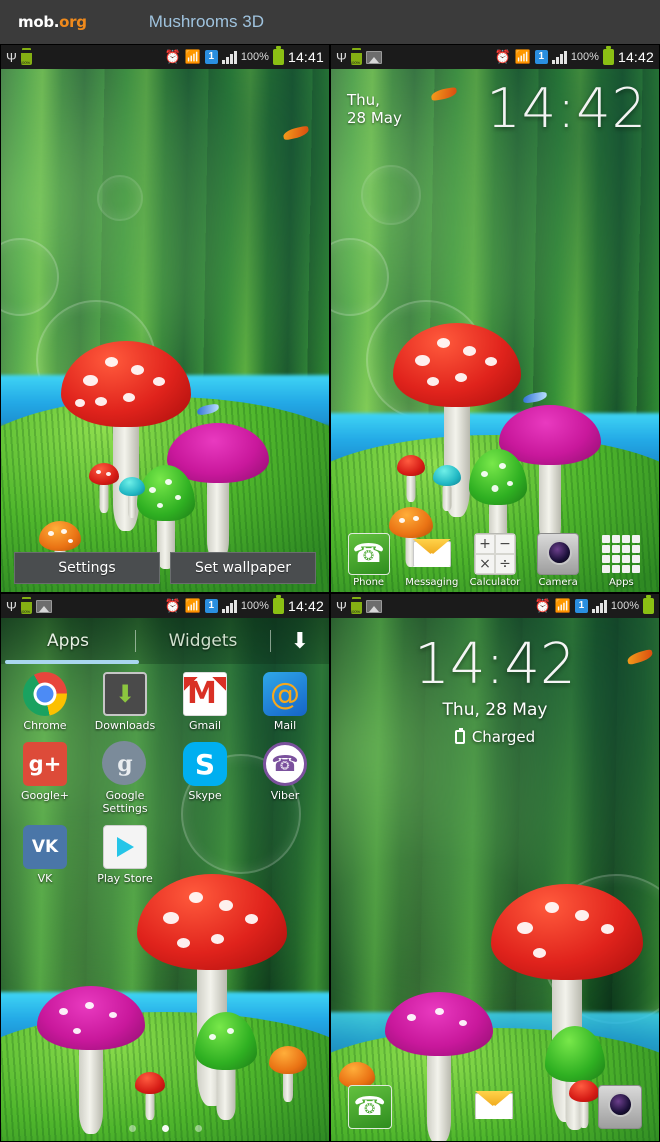 The width and height of the screenshot is (660, 1142). Describe the element at coordinates (243, 568) in the screenshot. I see `set-wallpaper-button: Set wallpaper` at that location.